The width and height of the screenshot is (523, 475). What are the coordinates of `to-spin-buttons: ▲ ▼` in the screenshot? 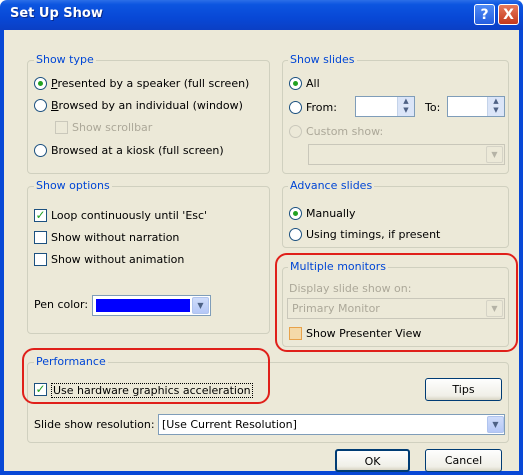 It's located at (495, 106).